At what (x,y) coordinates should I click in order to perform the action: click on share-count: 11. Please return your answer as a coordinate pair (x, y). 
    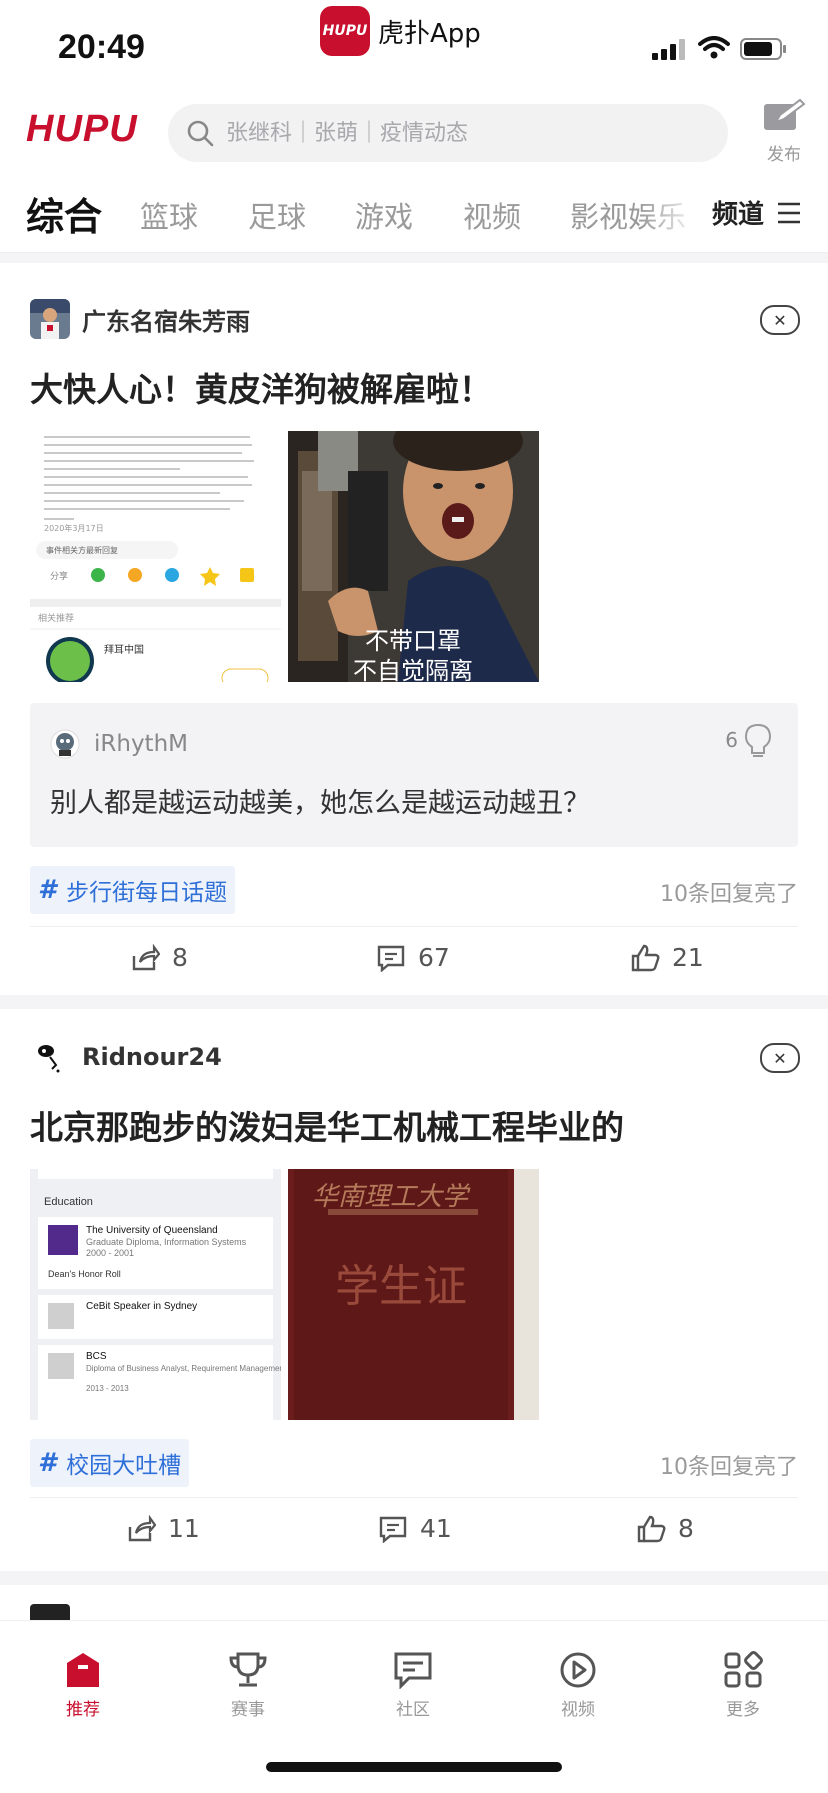
    Looking at the image, I should click on (184, 1528).